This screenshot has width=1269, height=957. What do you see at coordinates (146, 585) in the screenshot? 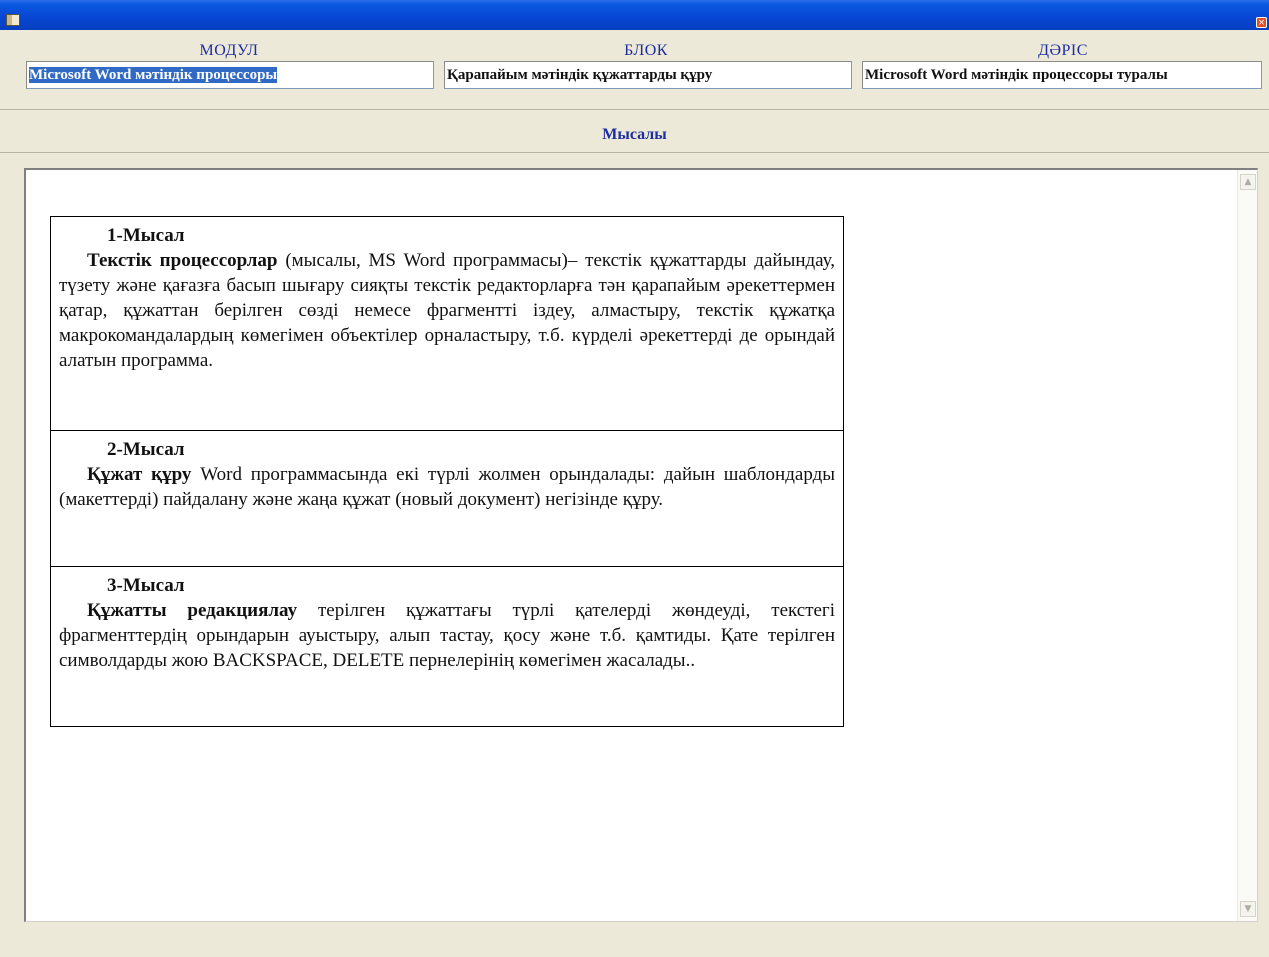
I see `example-heading: 3-Мысал` at bounding box center [146, 585].